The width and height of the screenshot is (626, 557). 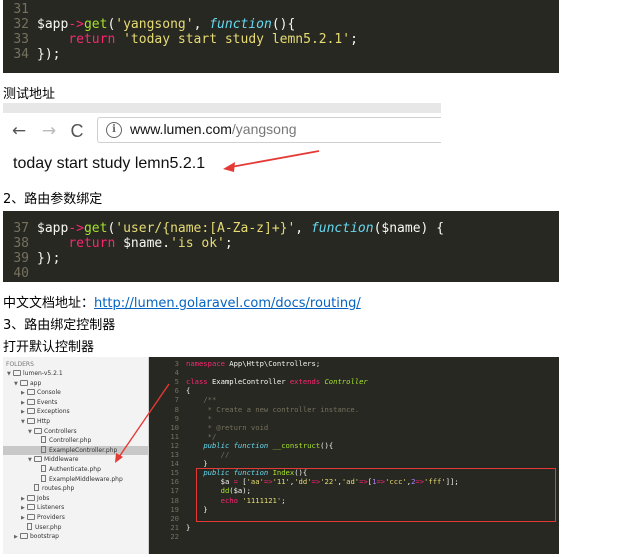 What do you see at coordinates (281, 54) in the screenshot?
I see `code-line: 34 });` at bounding box center [281, 54].